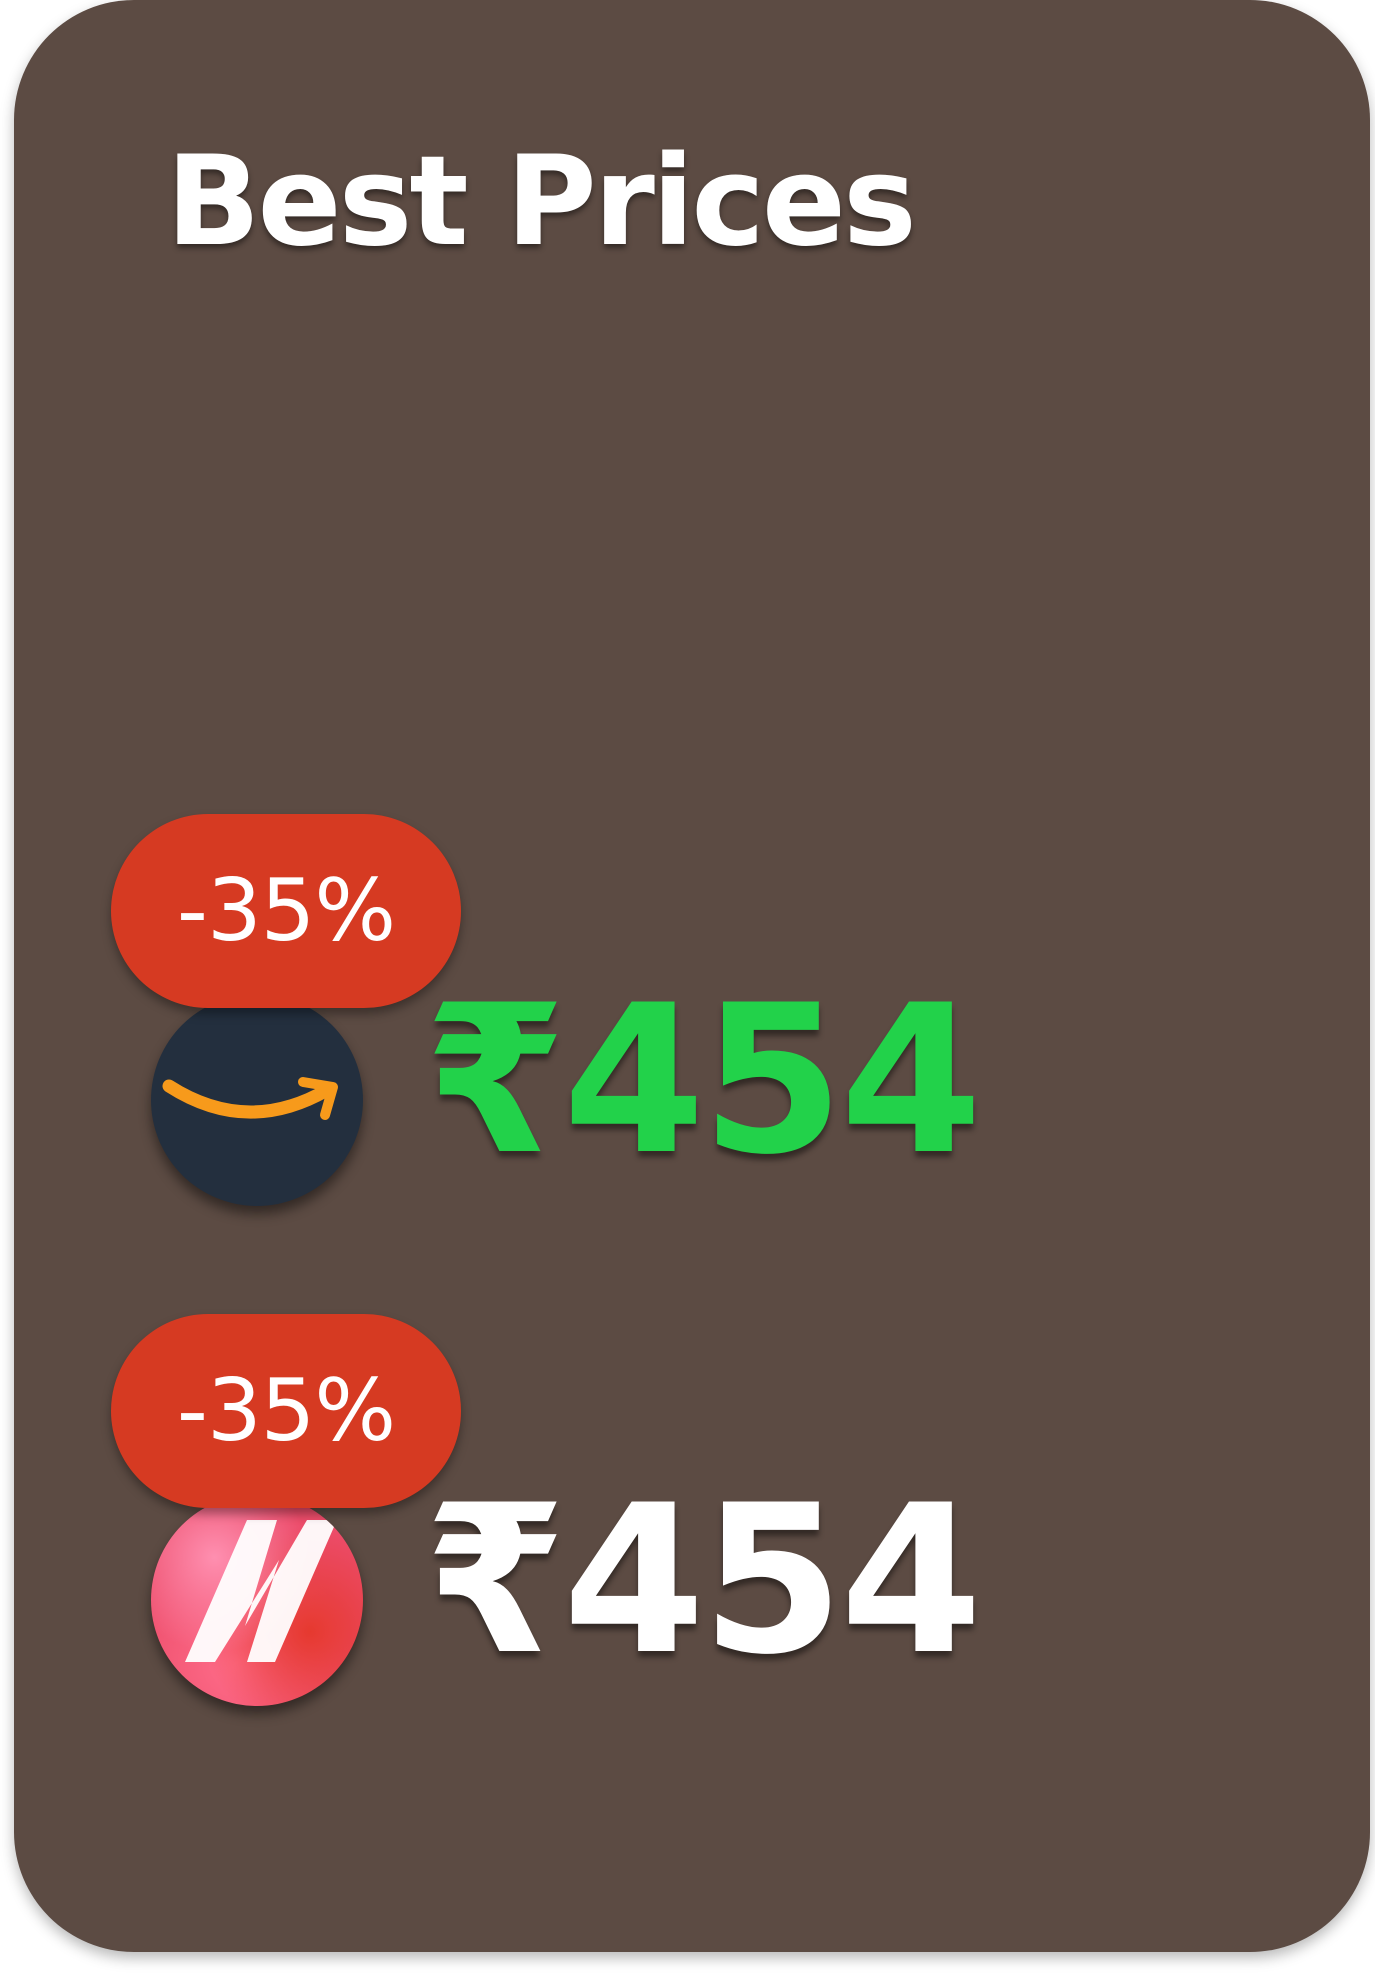 This screenshot has height=1974, width=1375. What do you see at coordinates (703, 1081) in the screenshot?
I see `best-price-value: ₹454` at bounding box center [703, 1081].